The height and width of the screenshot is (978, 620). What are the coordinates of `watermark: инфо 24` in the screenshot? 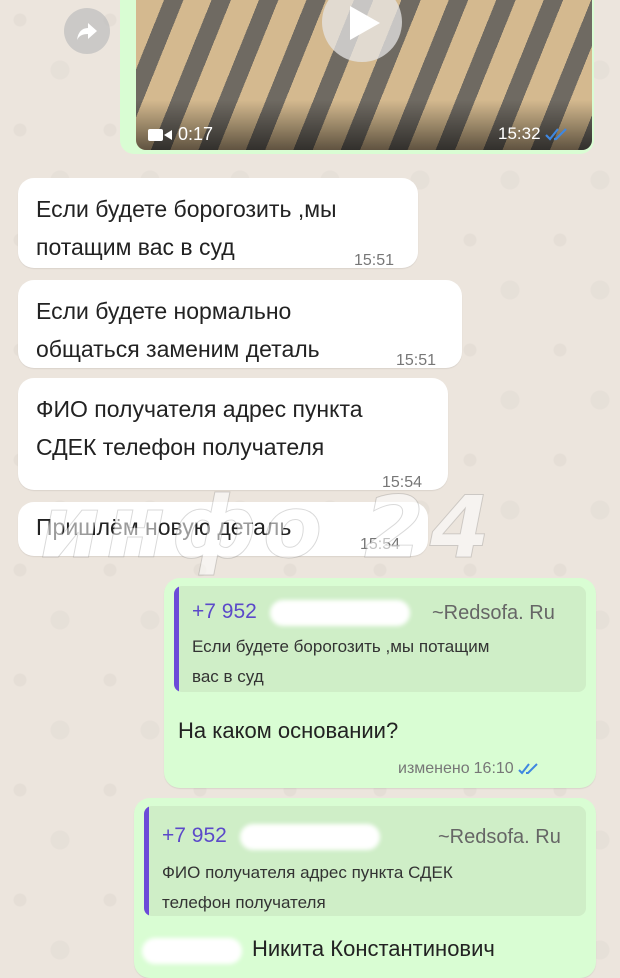 It's located at (268, 528).